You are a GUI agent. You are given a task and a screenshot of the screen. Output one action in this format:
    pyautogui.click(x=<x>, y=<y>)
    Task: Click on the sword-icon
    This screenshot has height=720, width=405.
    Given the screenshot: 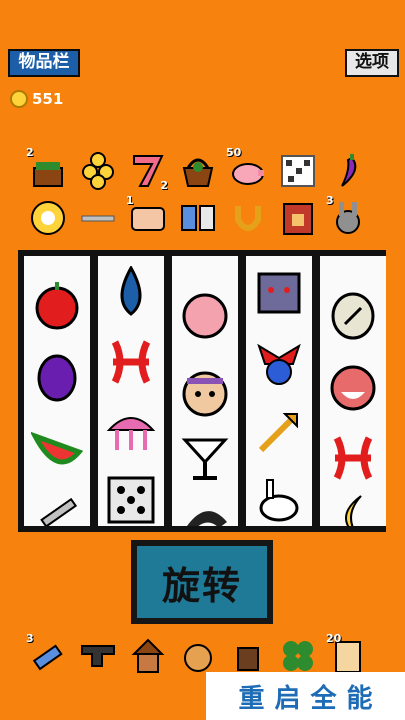 What is the action you would take?
    pyautogui.click(x=57, y=509)
    